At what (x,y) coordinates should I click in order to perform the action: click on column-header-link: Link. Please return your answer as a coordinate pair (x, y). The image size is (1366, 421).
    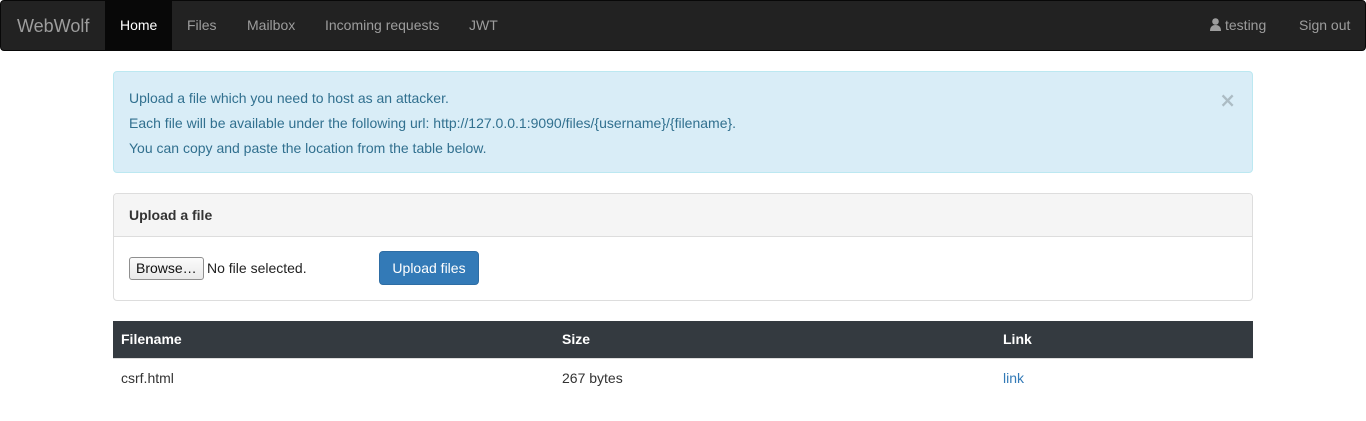
    Looking at the image, I should click on (1017, 339).